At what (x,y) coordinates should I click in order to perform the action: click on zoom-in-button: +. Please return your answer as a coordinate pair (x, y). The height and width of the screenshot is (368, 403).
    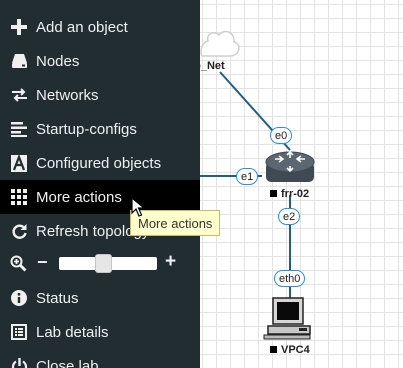
    Looking at the image, I should click on (170, 262).